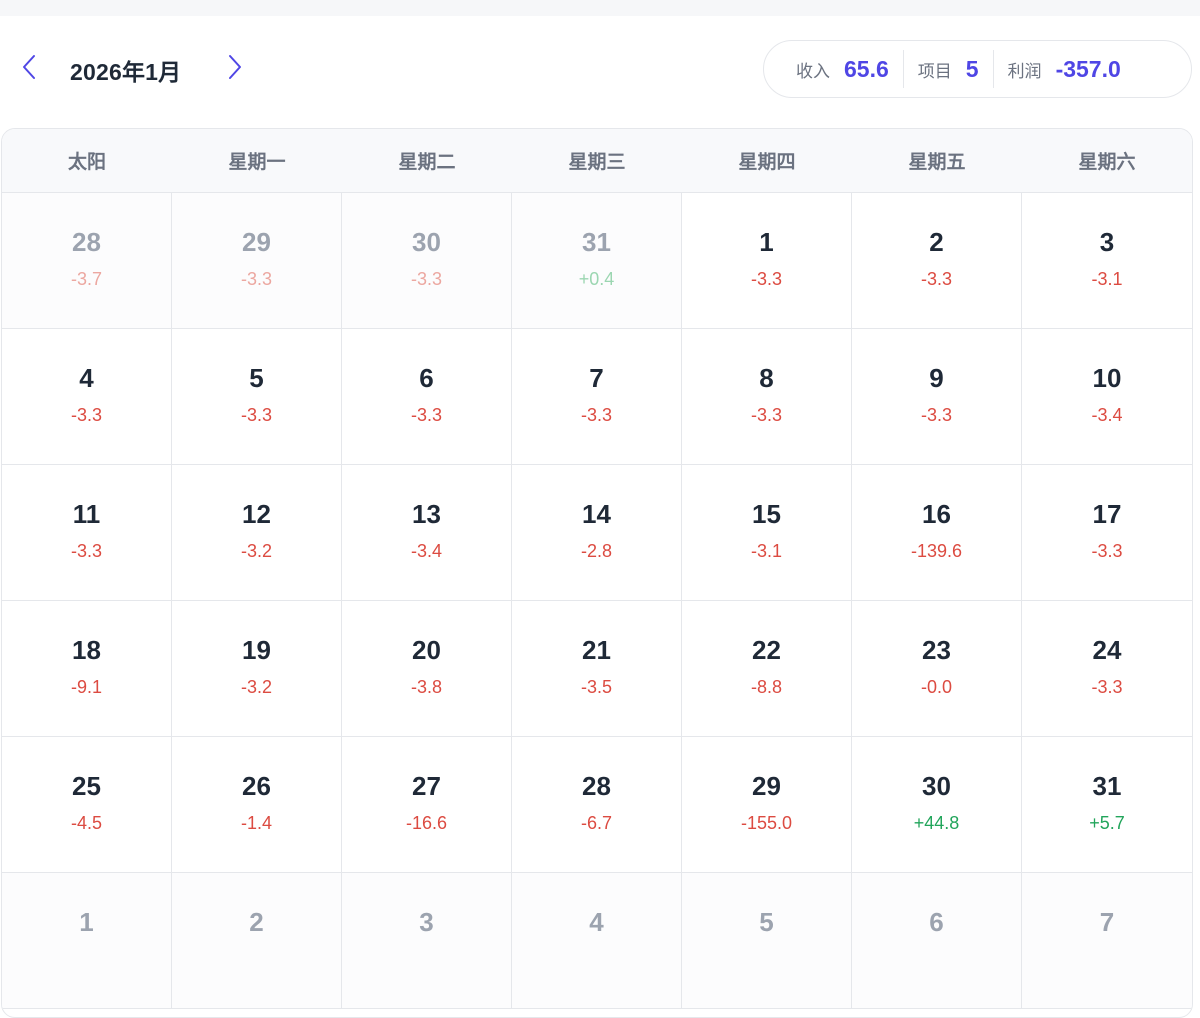  What do you see at coordinates (257, 941) in the screenshot?
I see `day-cell: 2` at bounding box center [257, 941].